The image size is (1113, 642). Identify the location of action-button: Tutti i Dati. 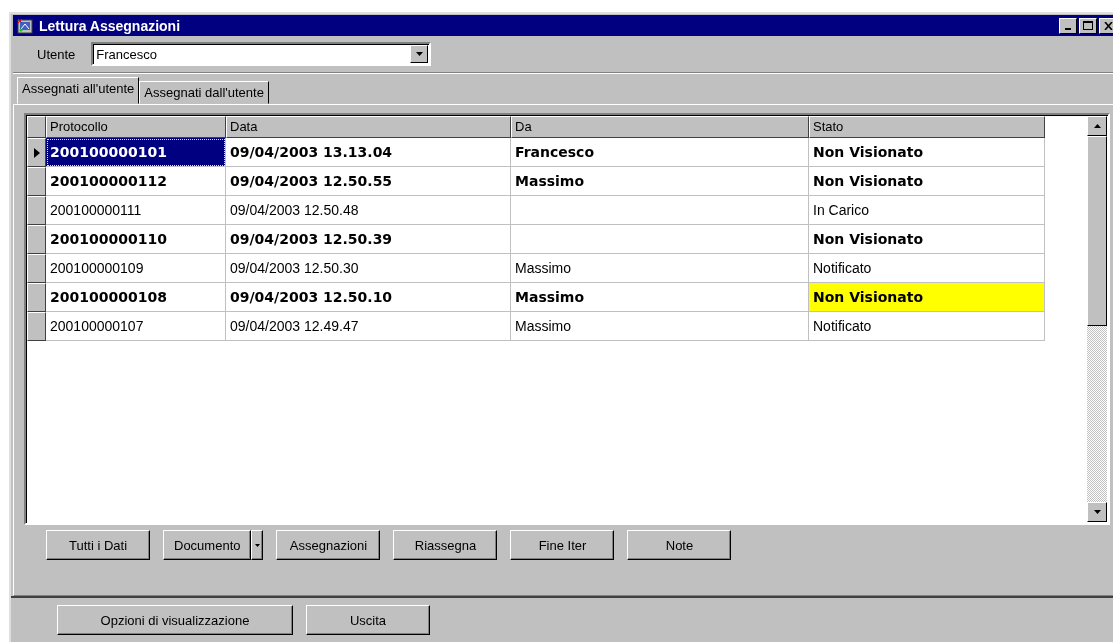
(98, 545).